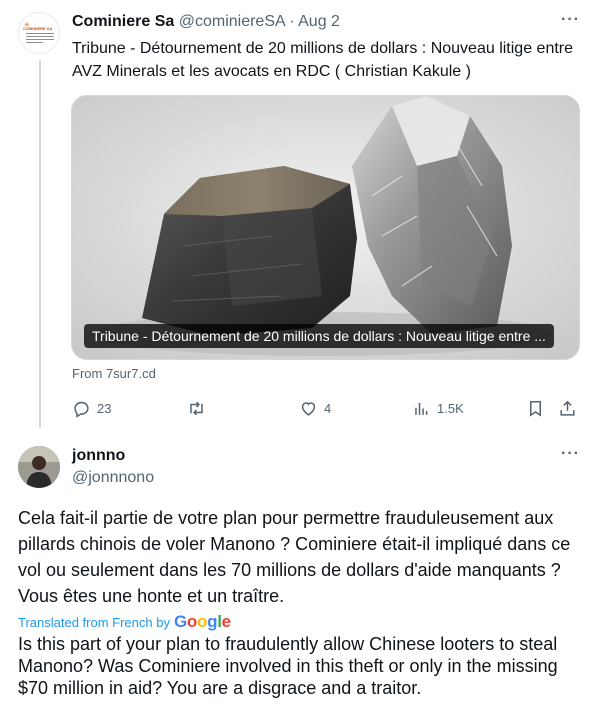 The height and width of the screenshot is (715, 598). I want to click on retweet-button, so click(199, 408).